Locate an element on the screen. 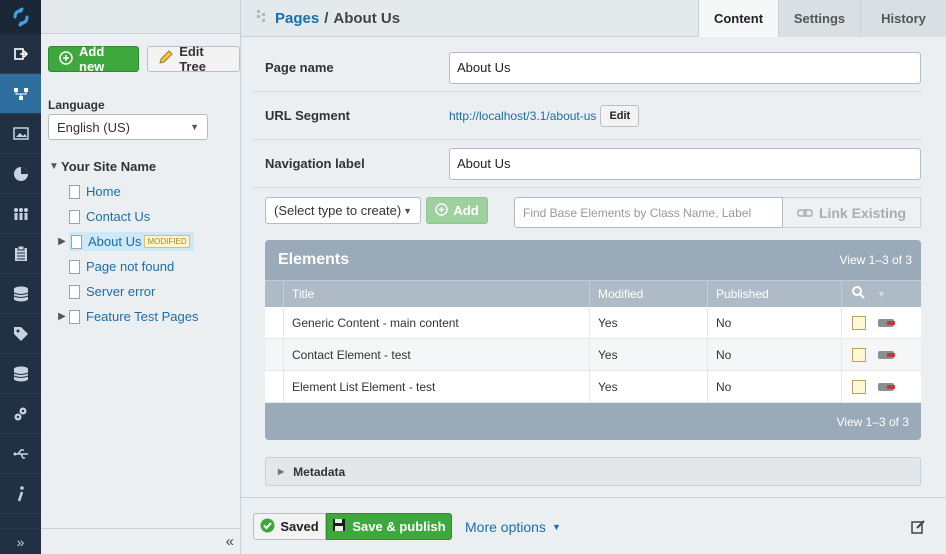 Image resolution: width=946 pixels, height=554 pixels. security-icon is located at coordinates (20, 214).